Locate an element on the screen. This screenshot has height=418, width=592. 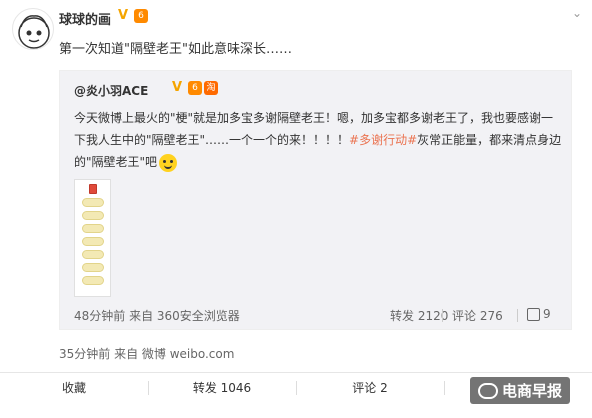
hashtag-link: #多谢行动# is located at coordinates (383, 140).